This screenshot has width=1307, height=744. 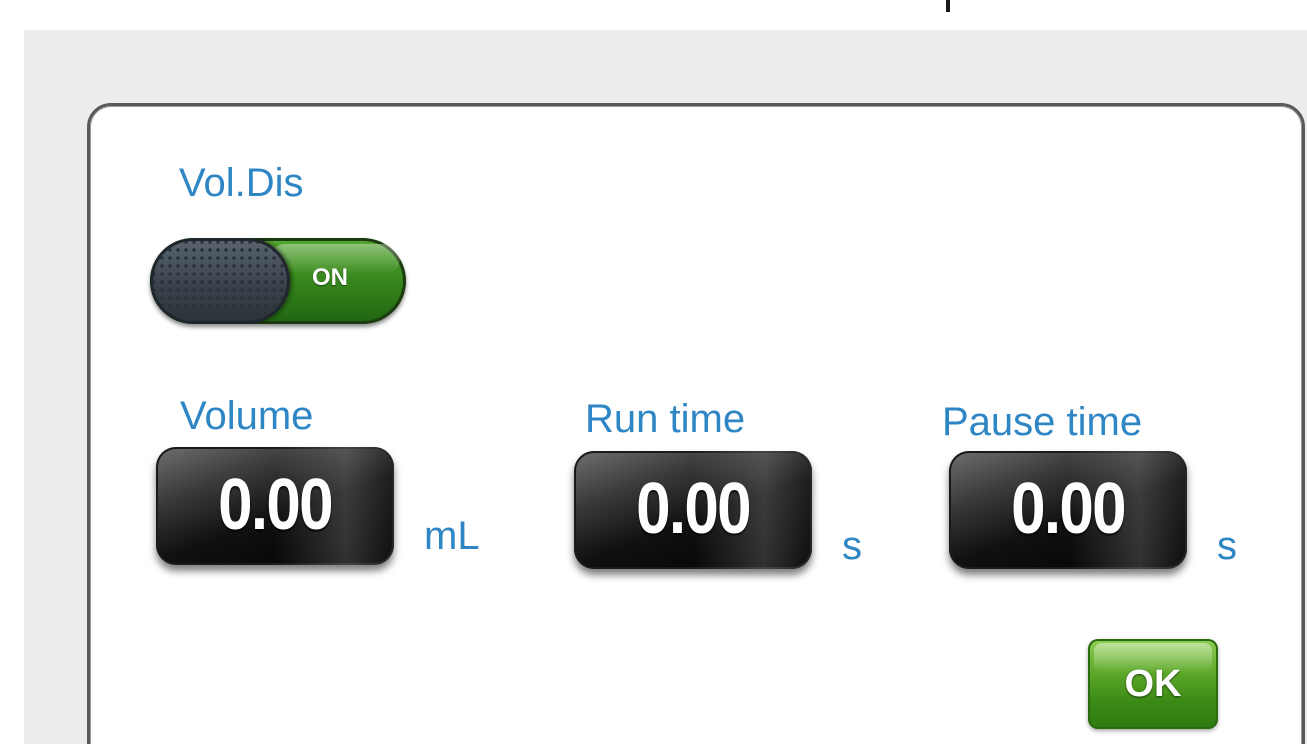 I want to click on run-time-unit: s, so click(x=852, y=546).